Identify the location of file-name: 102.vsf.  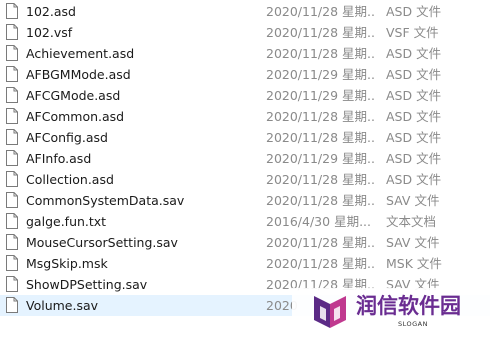
(49, 32).